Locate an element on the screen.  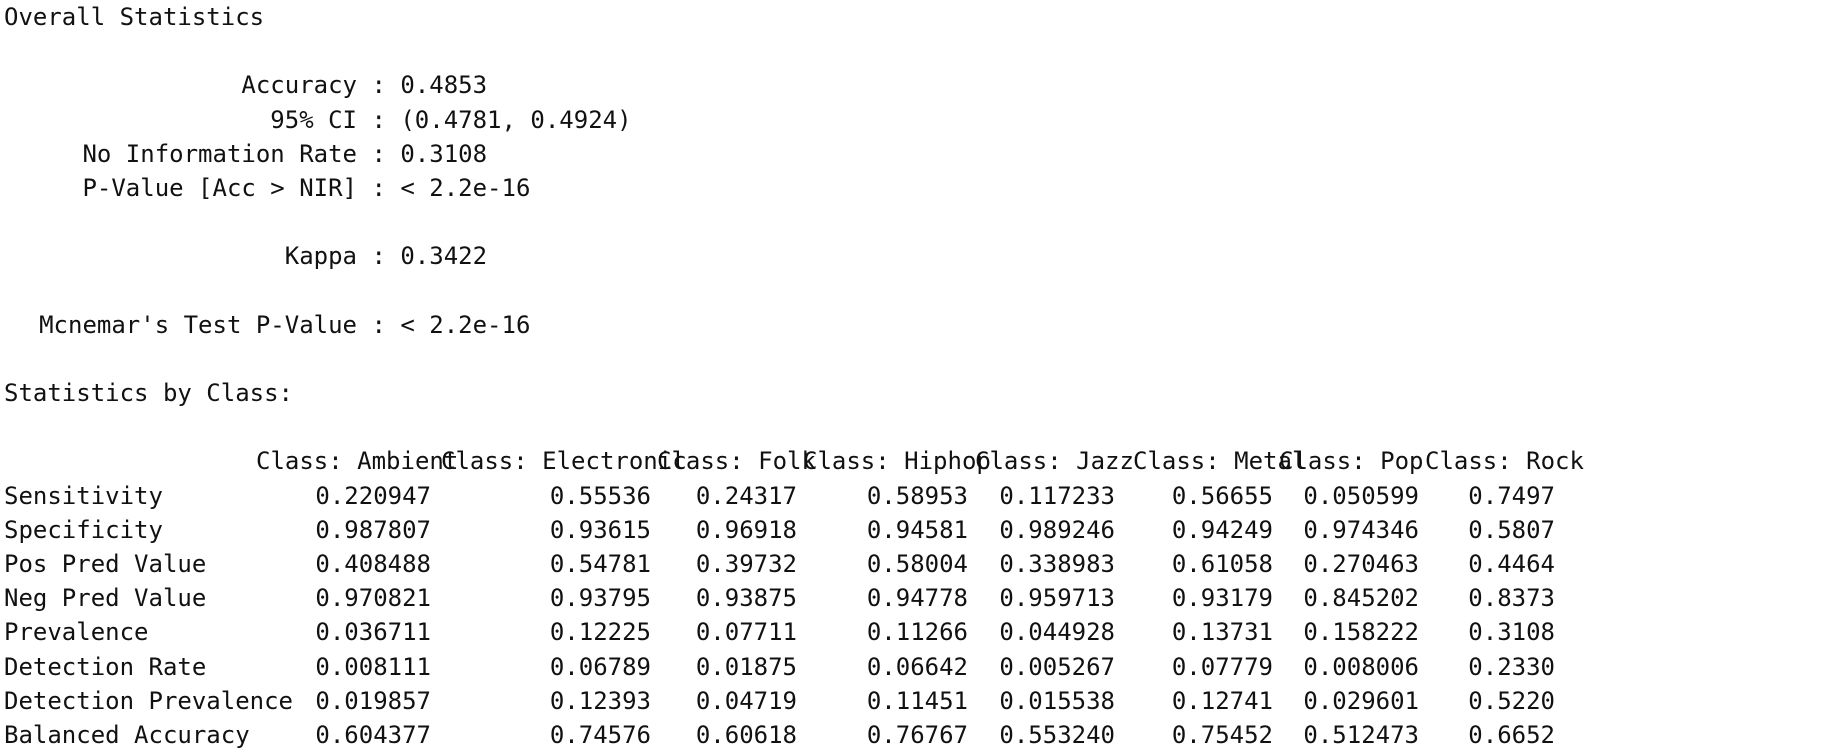
table-cell: 0.408488 is located at coordinates (373, 564).